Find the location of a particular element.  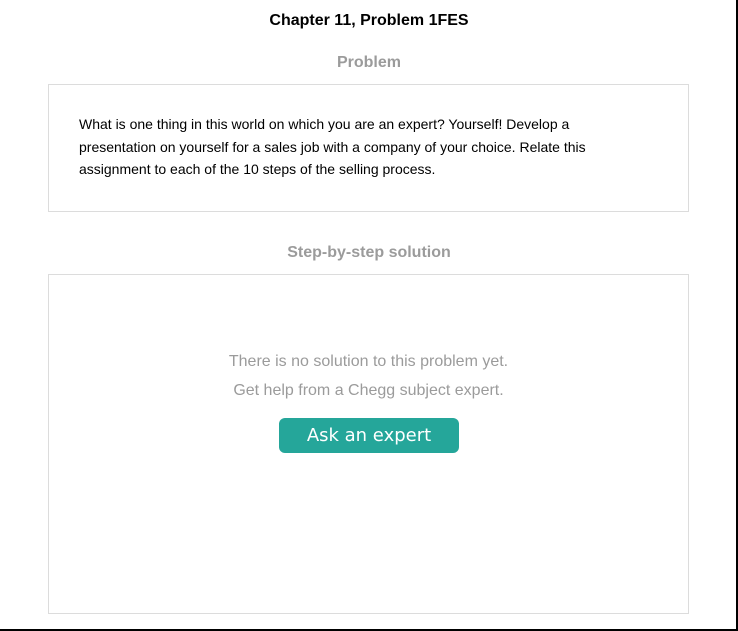

problem-heading: Problem is located at coordinates (368, 62).